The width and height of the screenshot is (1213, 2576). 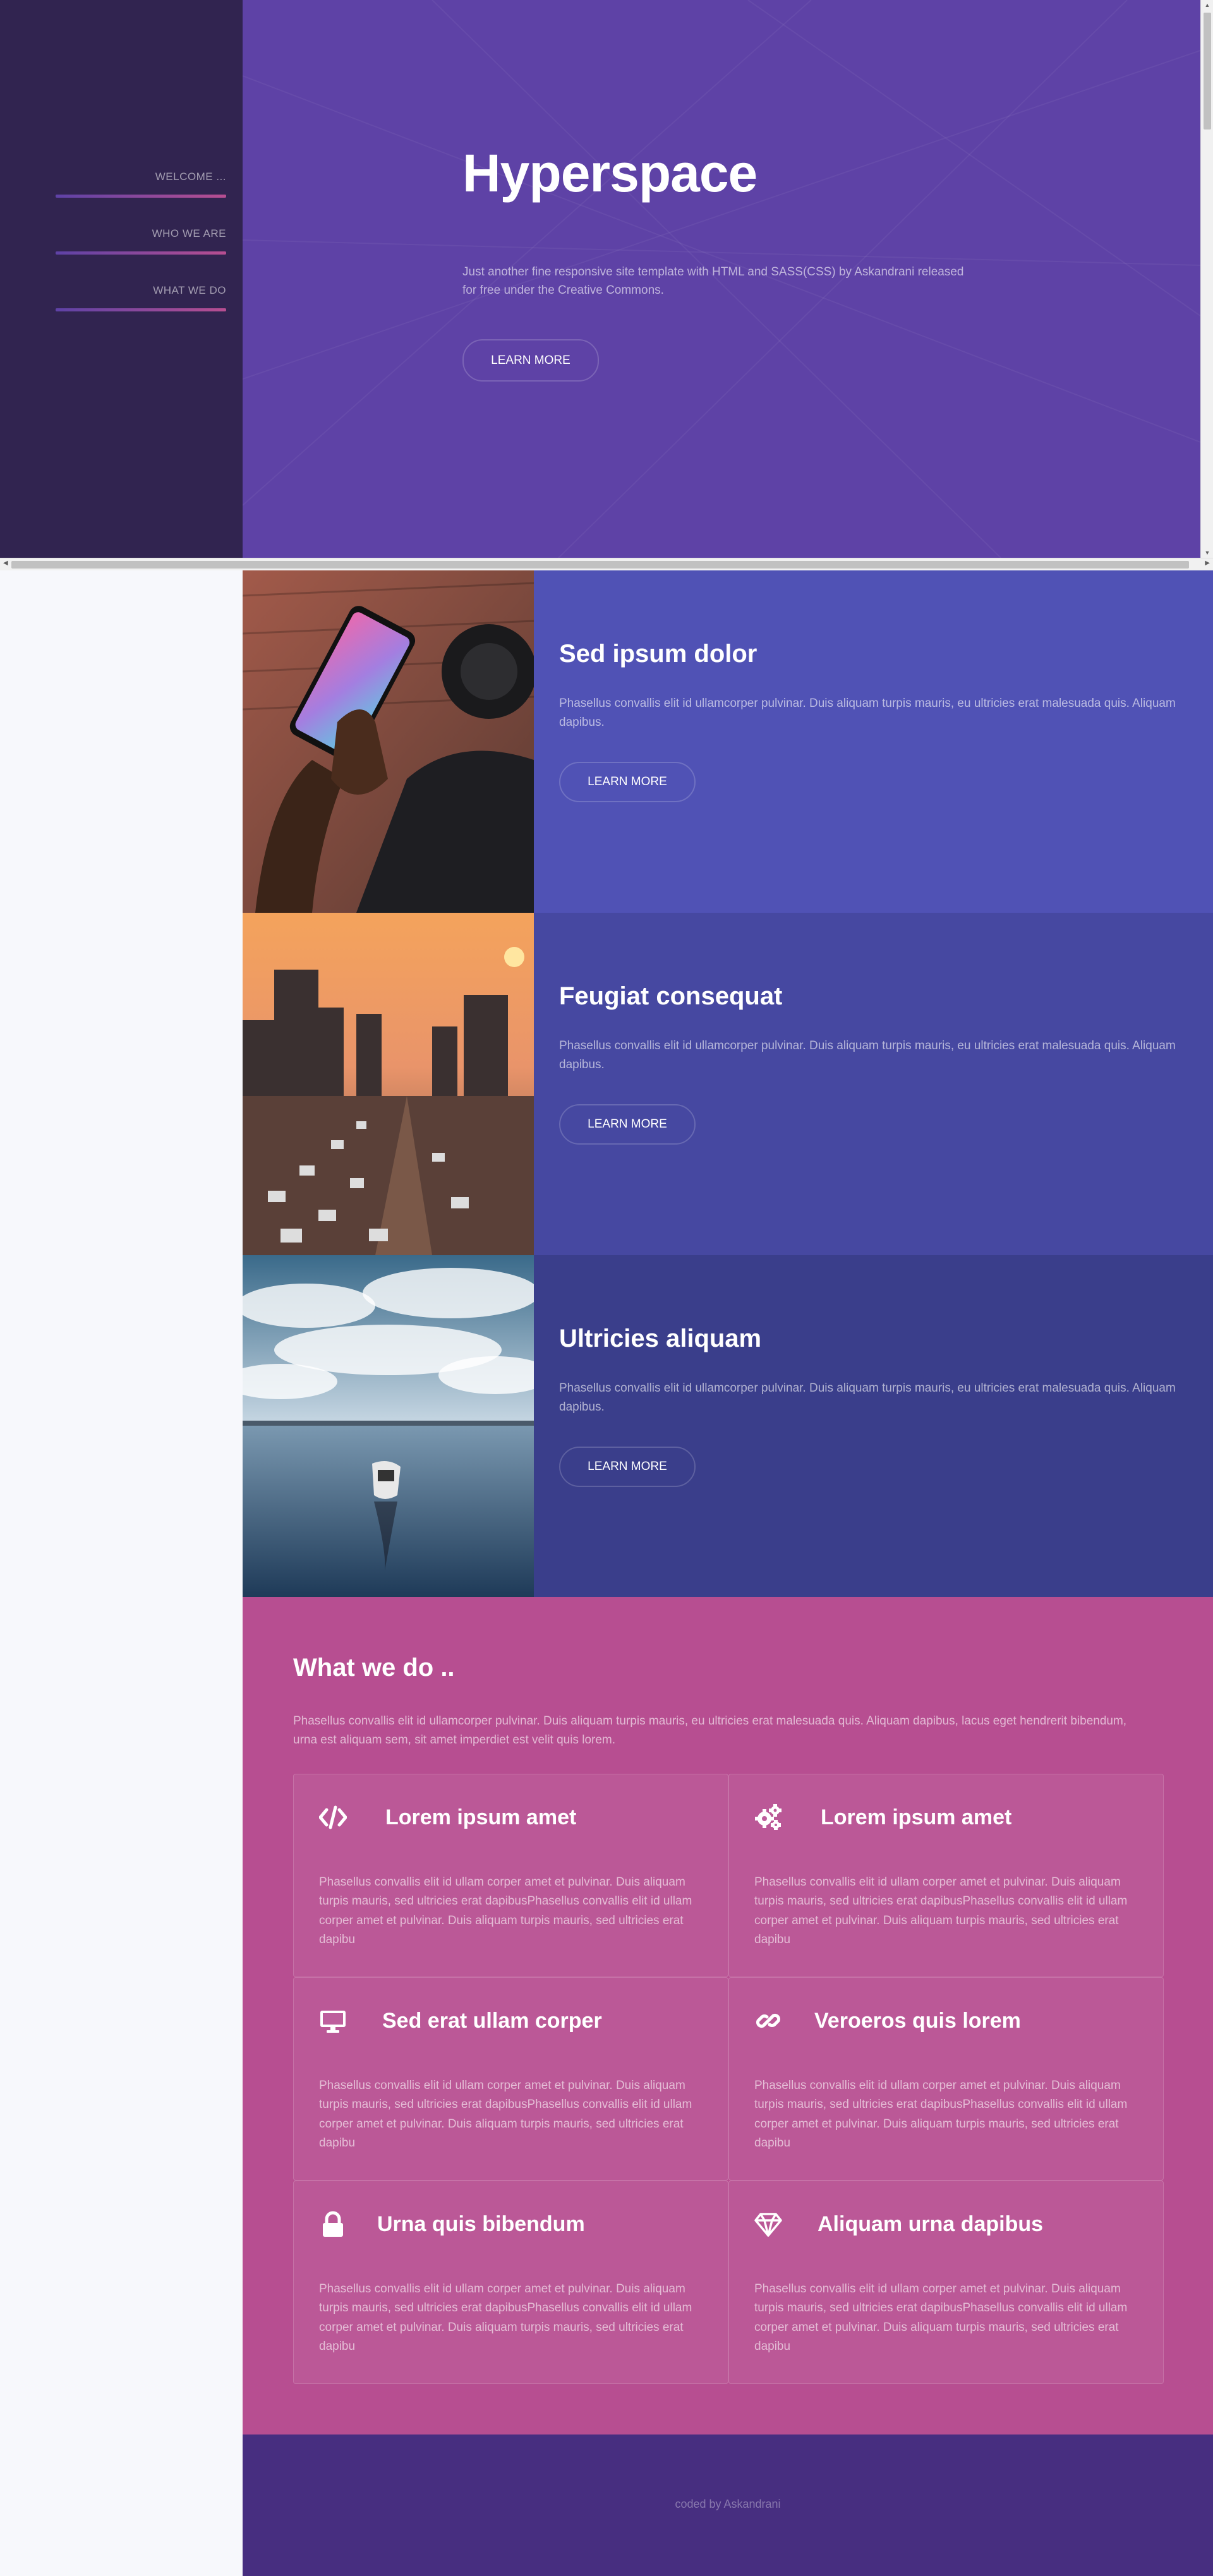 What do you see at coordinates (492, 2021) in the screenshot?
I see `feature-title: Sed erat ullam corper` at bounding box center [492, 2021].